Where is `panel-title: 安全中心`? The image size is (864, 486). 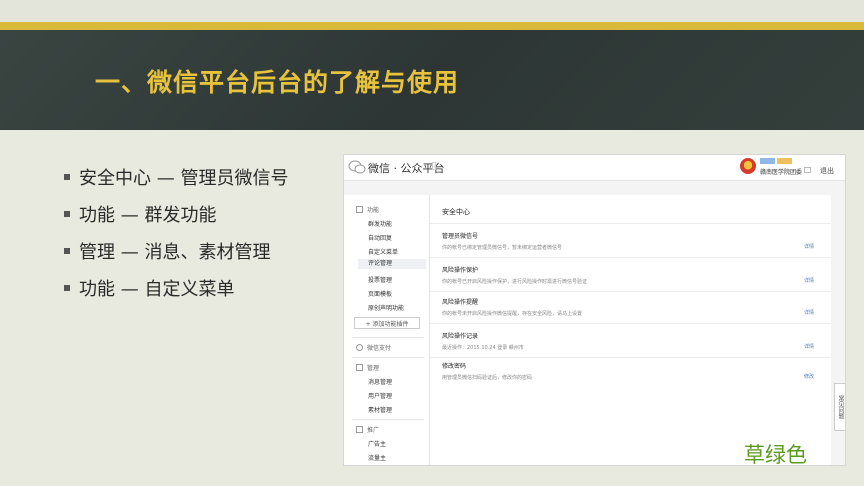
panel-title: 安全中心 is located at coordinates (456, 212).